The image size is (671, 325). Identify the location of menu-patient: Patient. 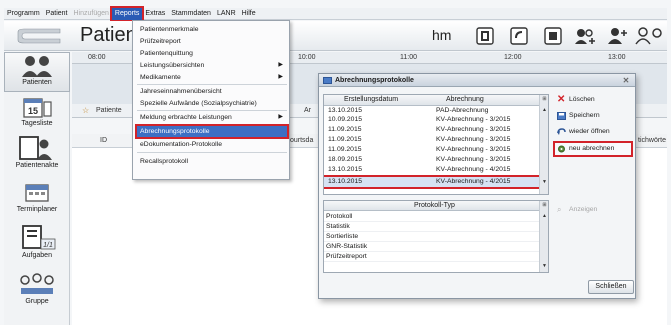
(57, 14).